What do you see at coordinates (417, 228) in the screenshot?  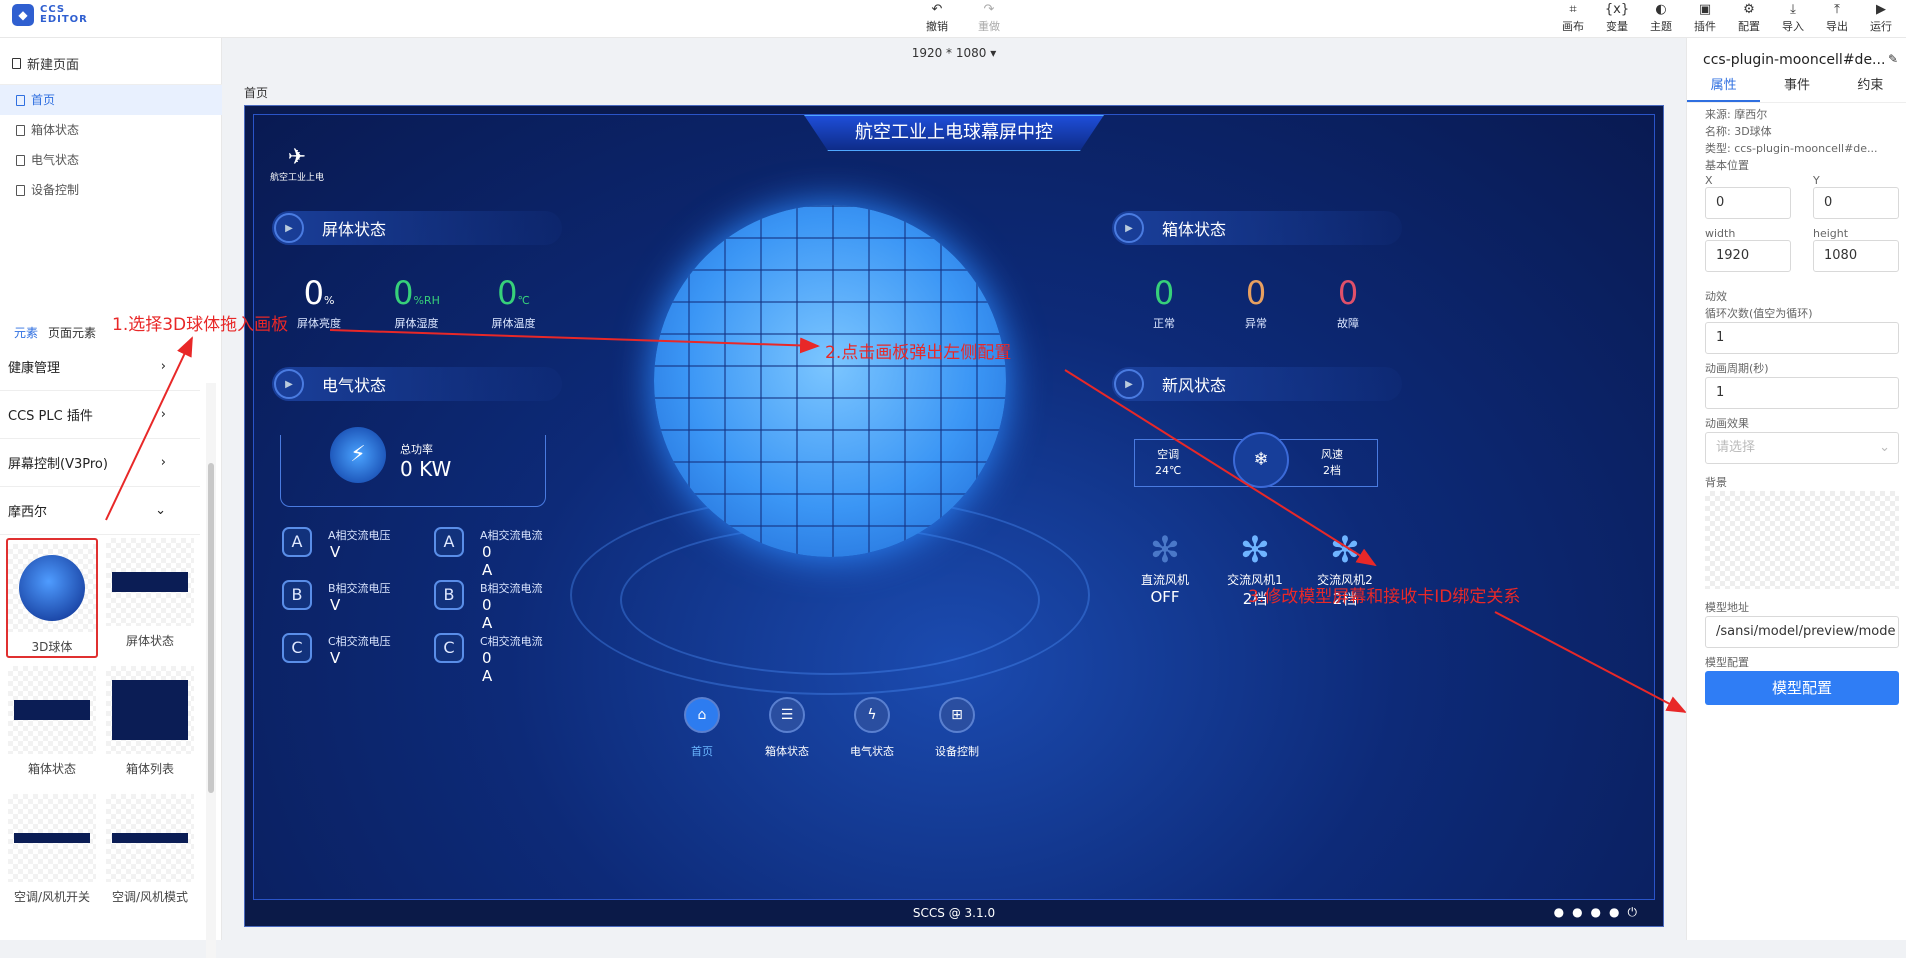 I see `section-screen-status: ▶ 屏体状态` at bounding box center [417, 228].